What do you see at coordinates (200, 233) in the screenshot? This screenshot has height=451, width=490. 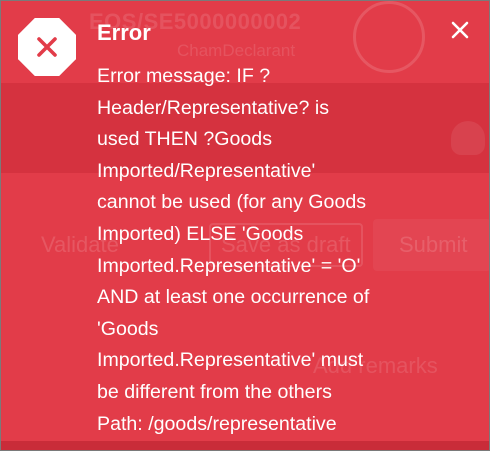 I see `message-line: Imported) ELSE 'Goods` at bounding box center [200, 233].